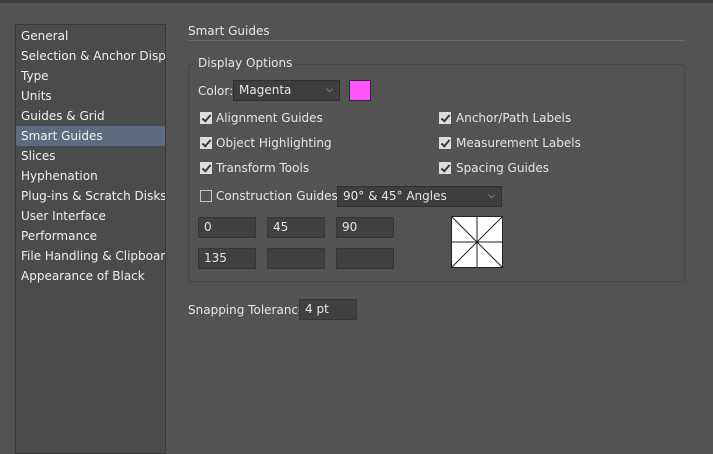 This screenshot has height=454, width=713. What do you see at coordinates (90, 196) in the screenshot?
I see `sidebar-item-plugins-scratch-disks: Plug-ins & Scratch Disks` at bounding box center [90, 196].